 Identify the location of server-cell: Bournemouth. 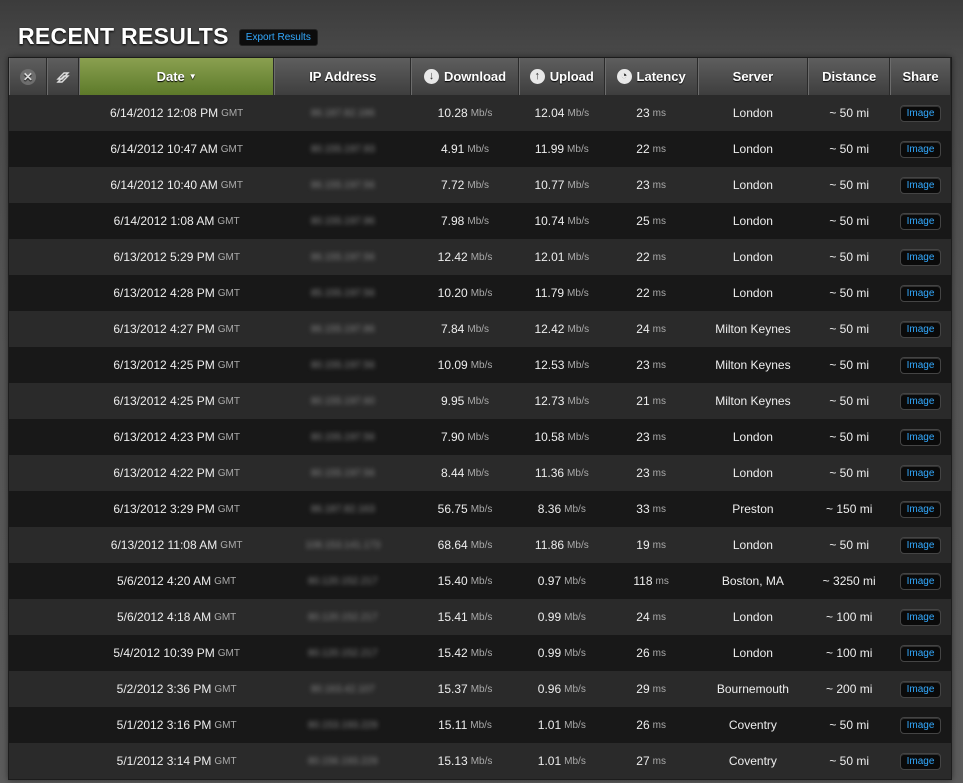
(753, 689).